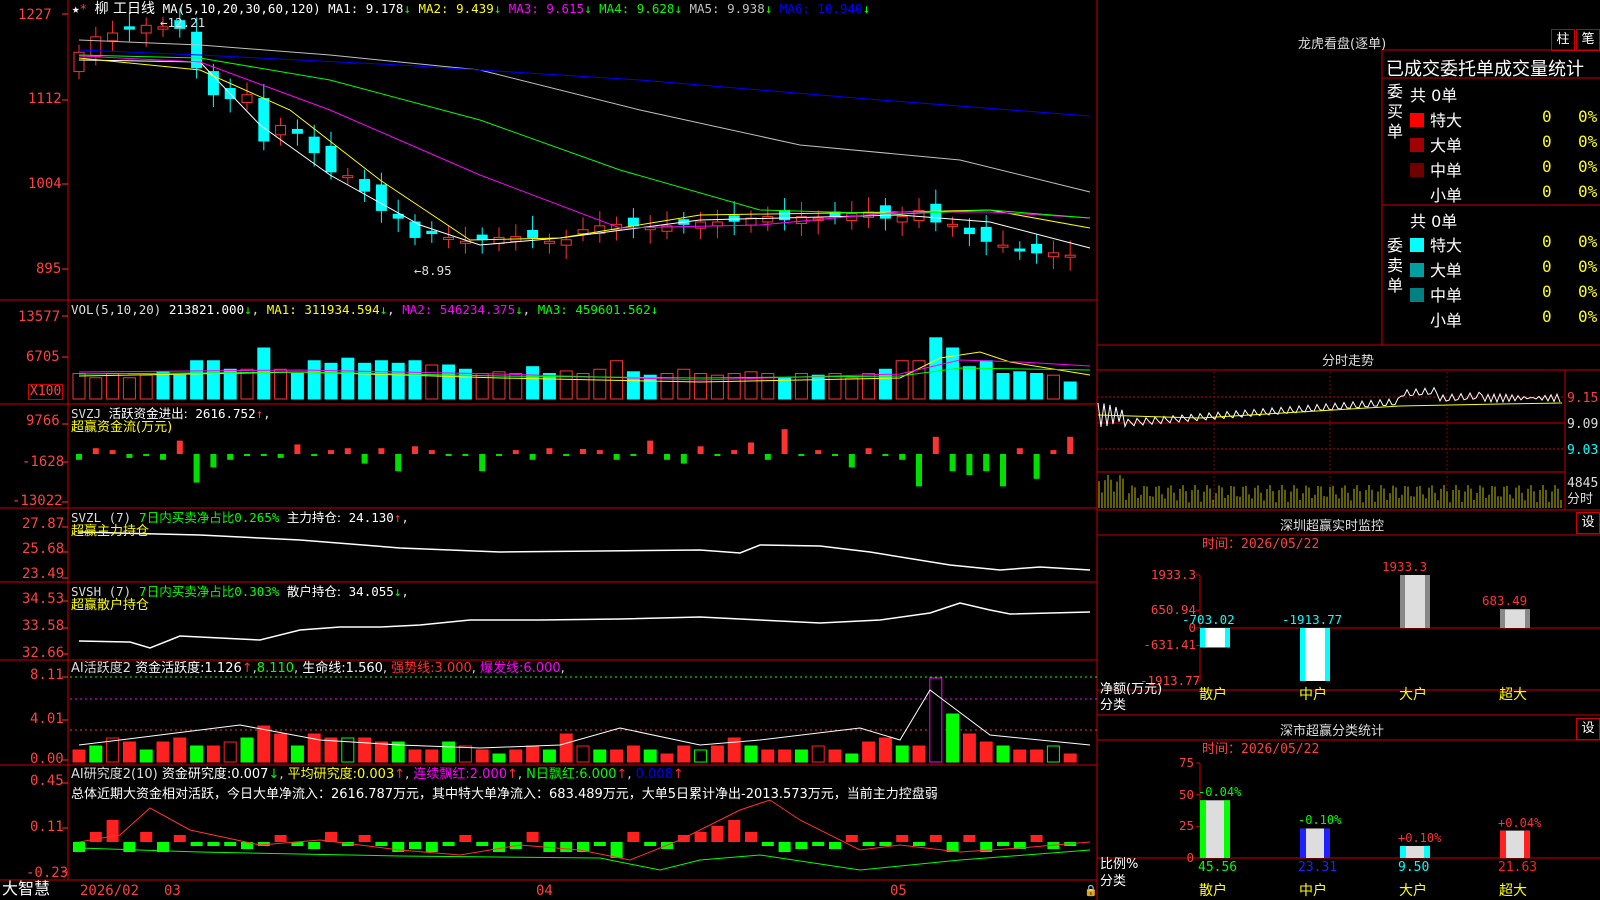 This screenshot has width=1600, height=900. I want to click on buy-count: 0, so click(1547, 116).